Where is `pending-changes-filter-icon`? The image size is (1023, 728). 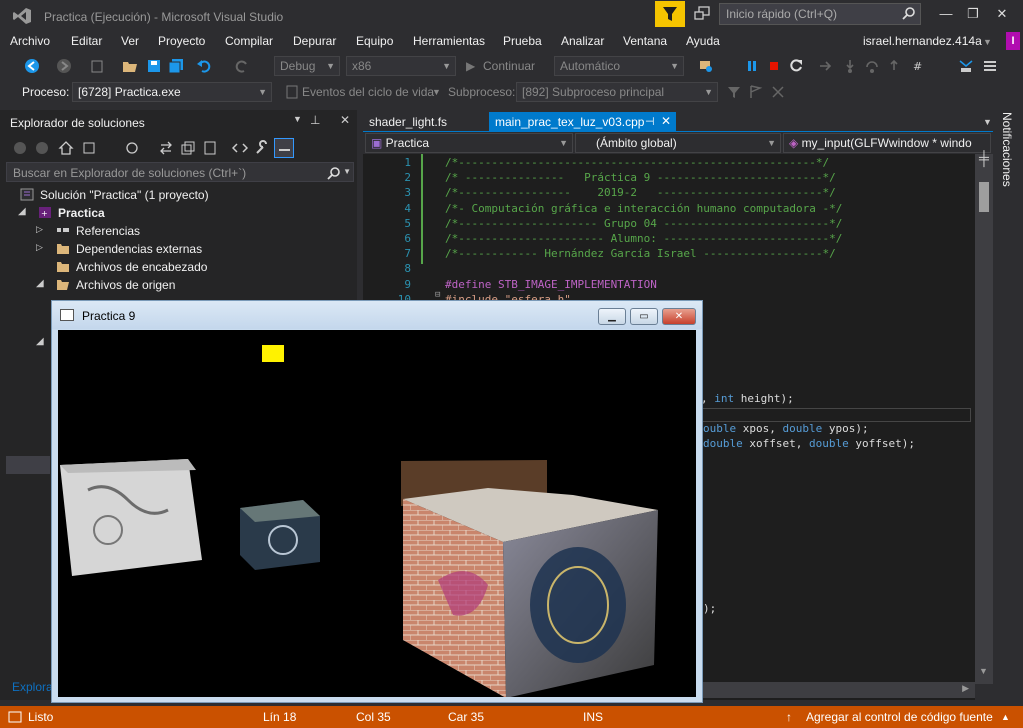
pending-changes-filter-icon is located at coordinates (132, 148).